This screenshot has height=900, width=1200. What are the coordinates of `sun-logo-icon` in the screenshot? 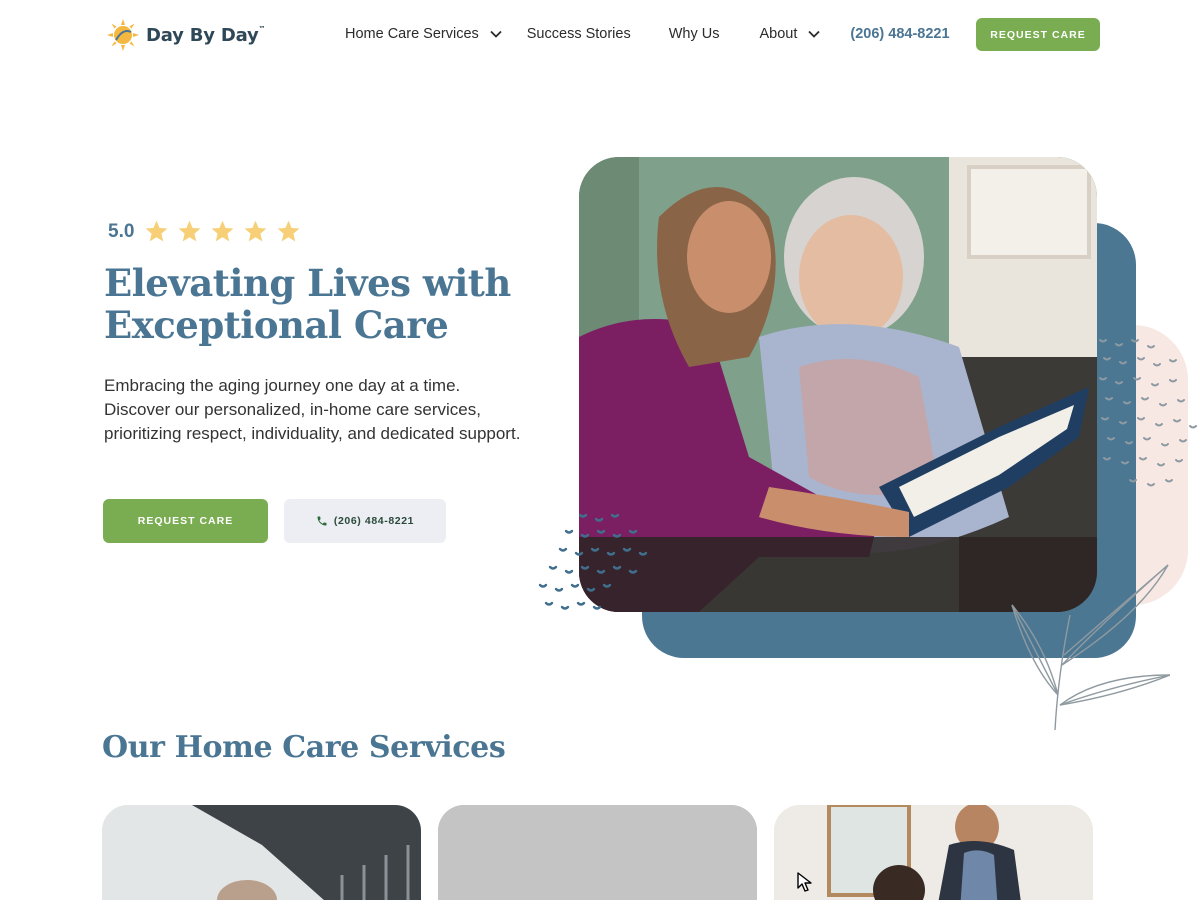 It's located at (123, 35).